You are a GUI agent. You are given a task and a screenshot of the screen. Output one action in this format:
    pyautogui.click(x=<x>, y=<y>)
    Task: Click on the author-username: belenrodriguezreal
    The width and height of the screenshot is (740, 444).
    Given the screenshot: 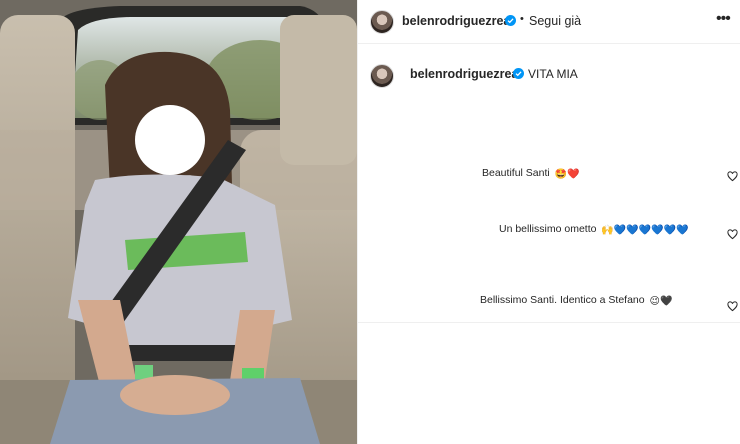 What is the action you would take?
    pyautogui.click(x=458, y=21)
    